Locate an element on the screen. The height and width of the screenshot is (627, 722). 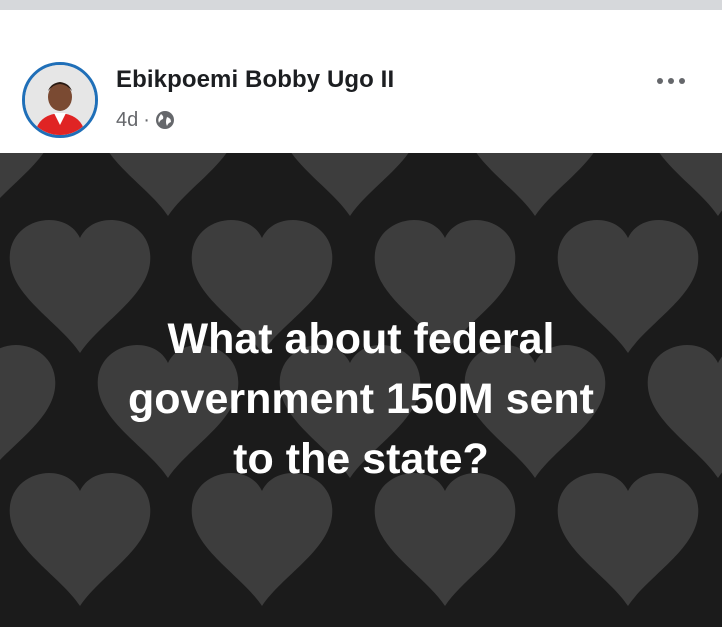
avatar-photo is located at coordinates (60, 100).